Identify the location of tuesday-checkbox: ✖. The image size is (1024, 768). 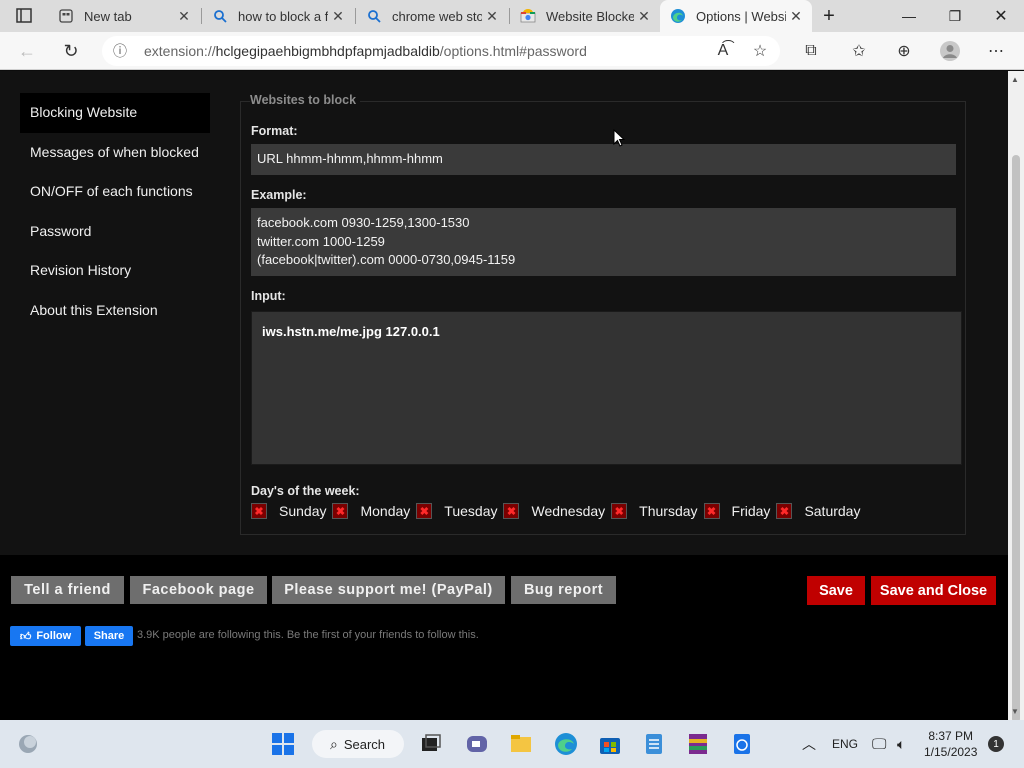
(424, 511).